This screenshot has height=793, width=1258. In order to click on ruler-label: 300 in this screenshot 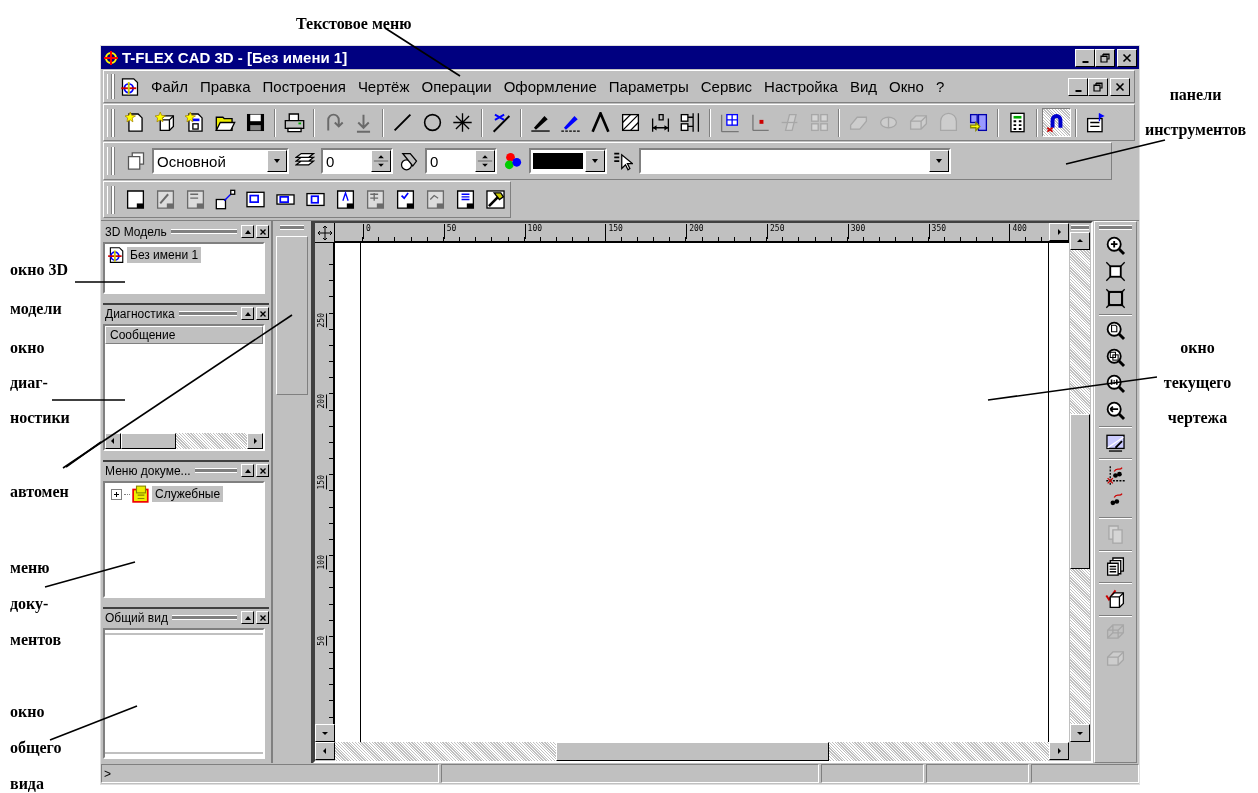, I will do `click(856, 231)`.